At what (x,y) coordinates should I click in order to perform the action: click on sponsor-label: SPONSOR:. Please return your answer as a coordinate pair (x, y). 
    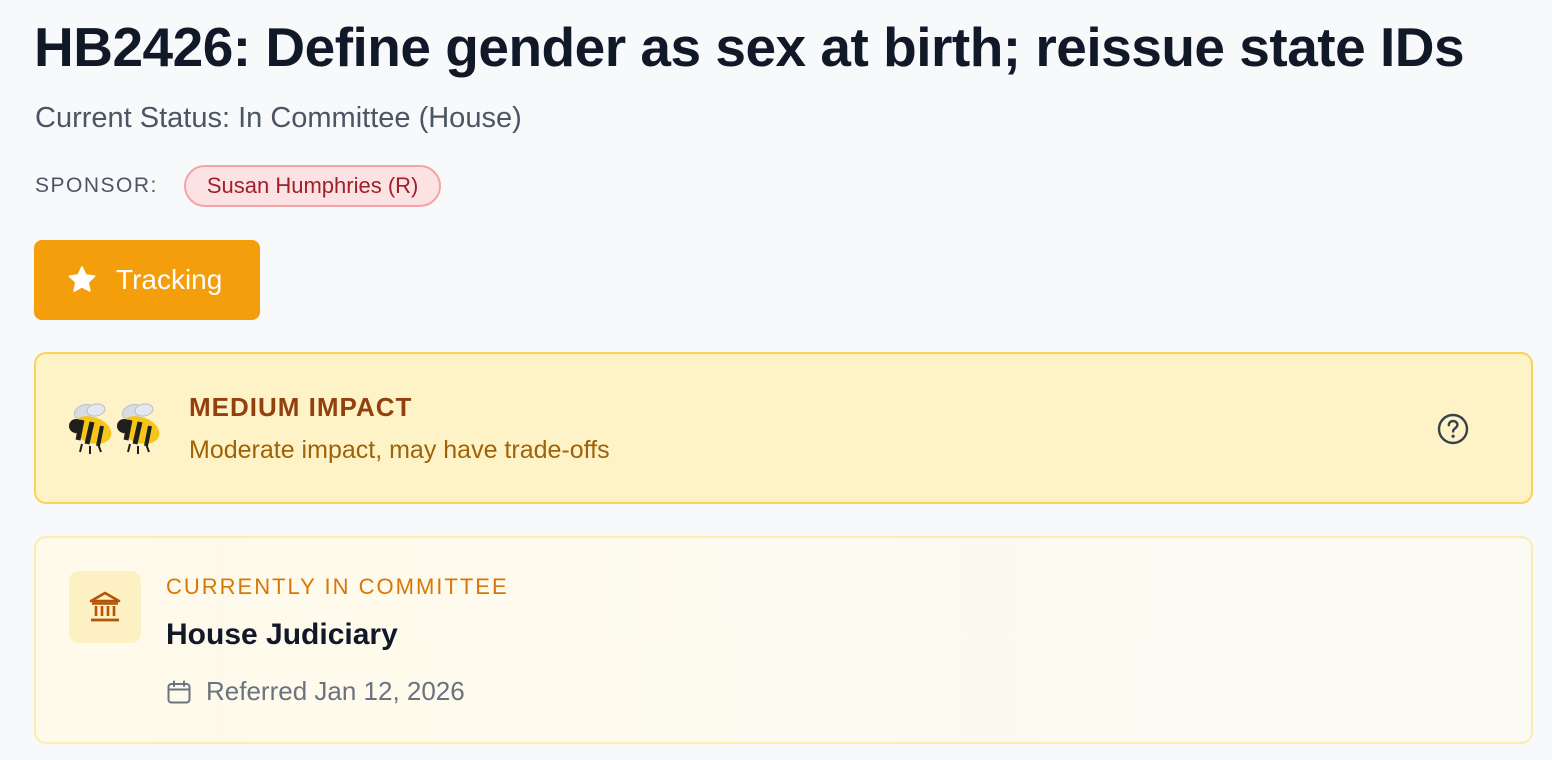
    Looking at the image, I should click on (96, 185).